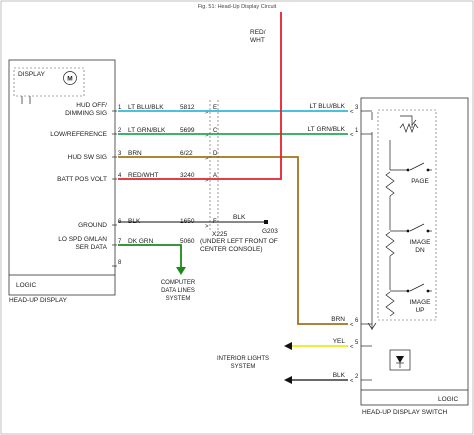 The height and width of the screenshot is (435, 474). What do you see at coordinates (82, 179) in the screenshot?
I see `hud-circuit-label: BATT POS VOLT` at bounding box center [82, 179].